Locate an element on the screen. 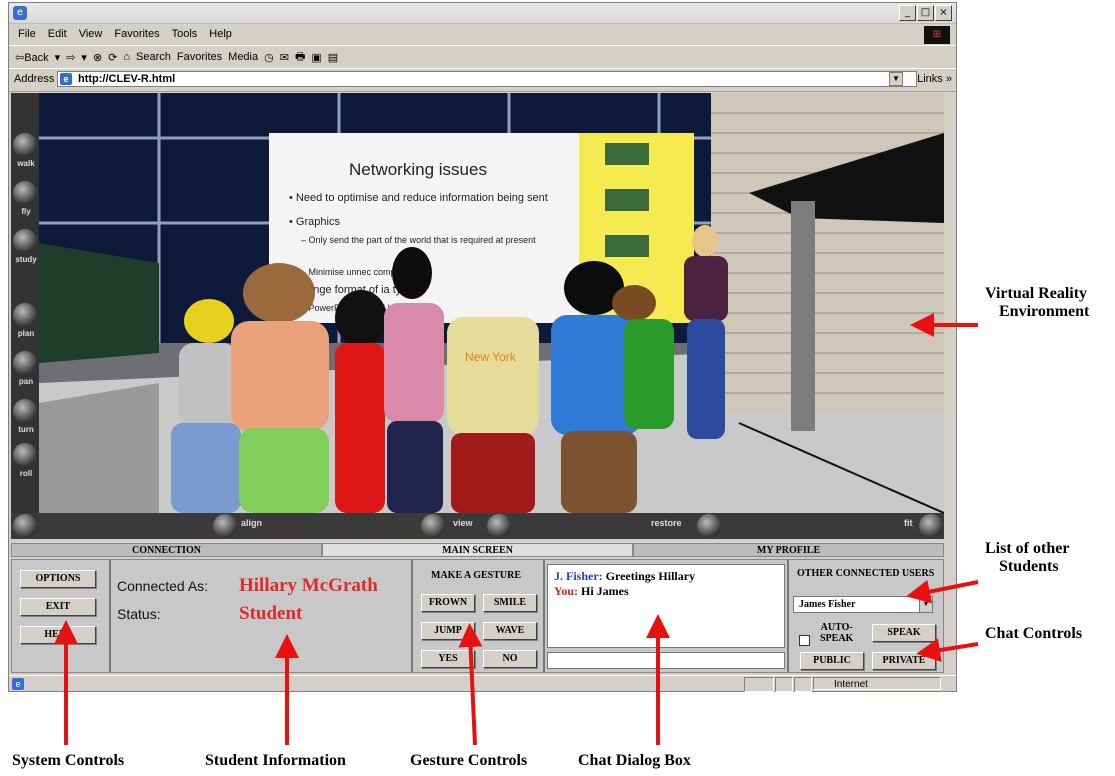 The image size is (1115, 776). tab-connection: CONNECTION is located at coordinates (166, 550).